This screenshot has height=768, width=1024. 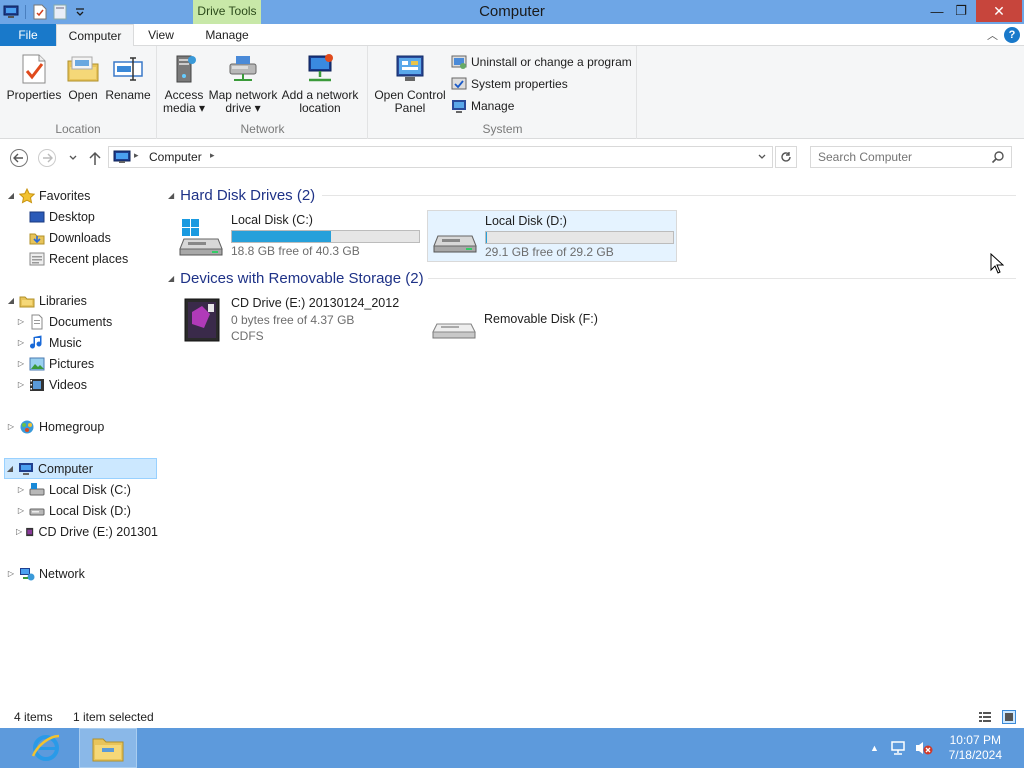 I want to click on large-icons-view-icon, so click(x=1009, y=717).